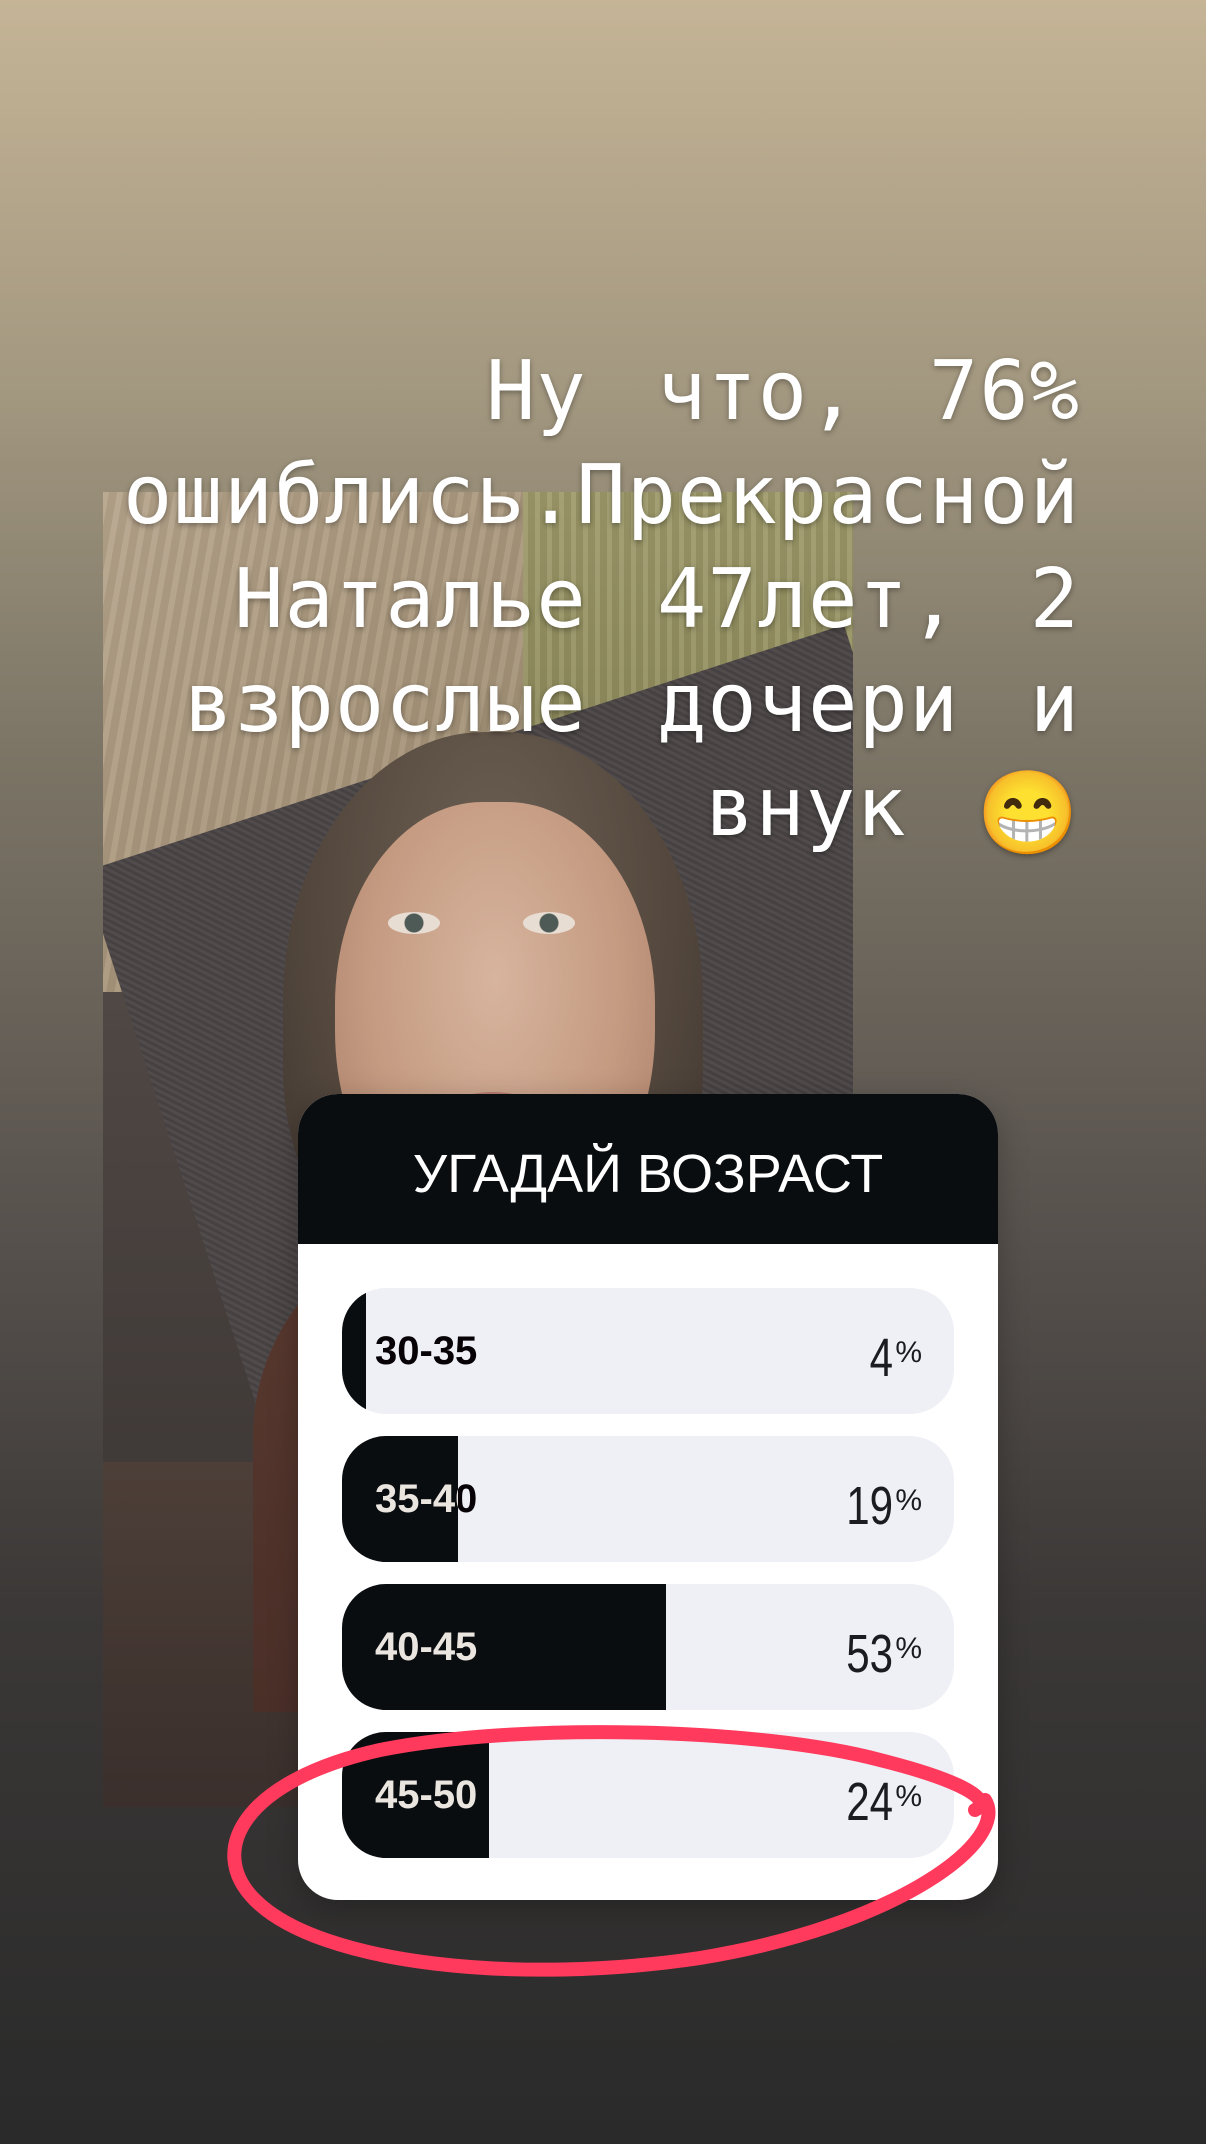  I want to click on caption-line-text: внук, so click(806, 807).